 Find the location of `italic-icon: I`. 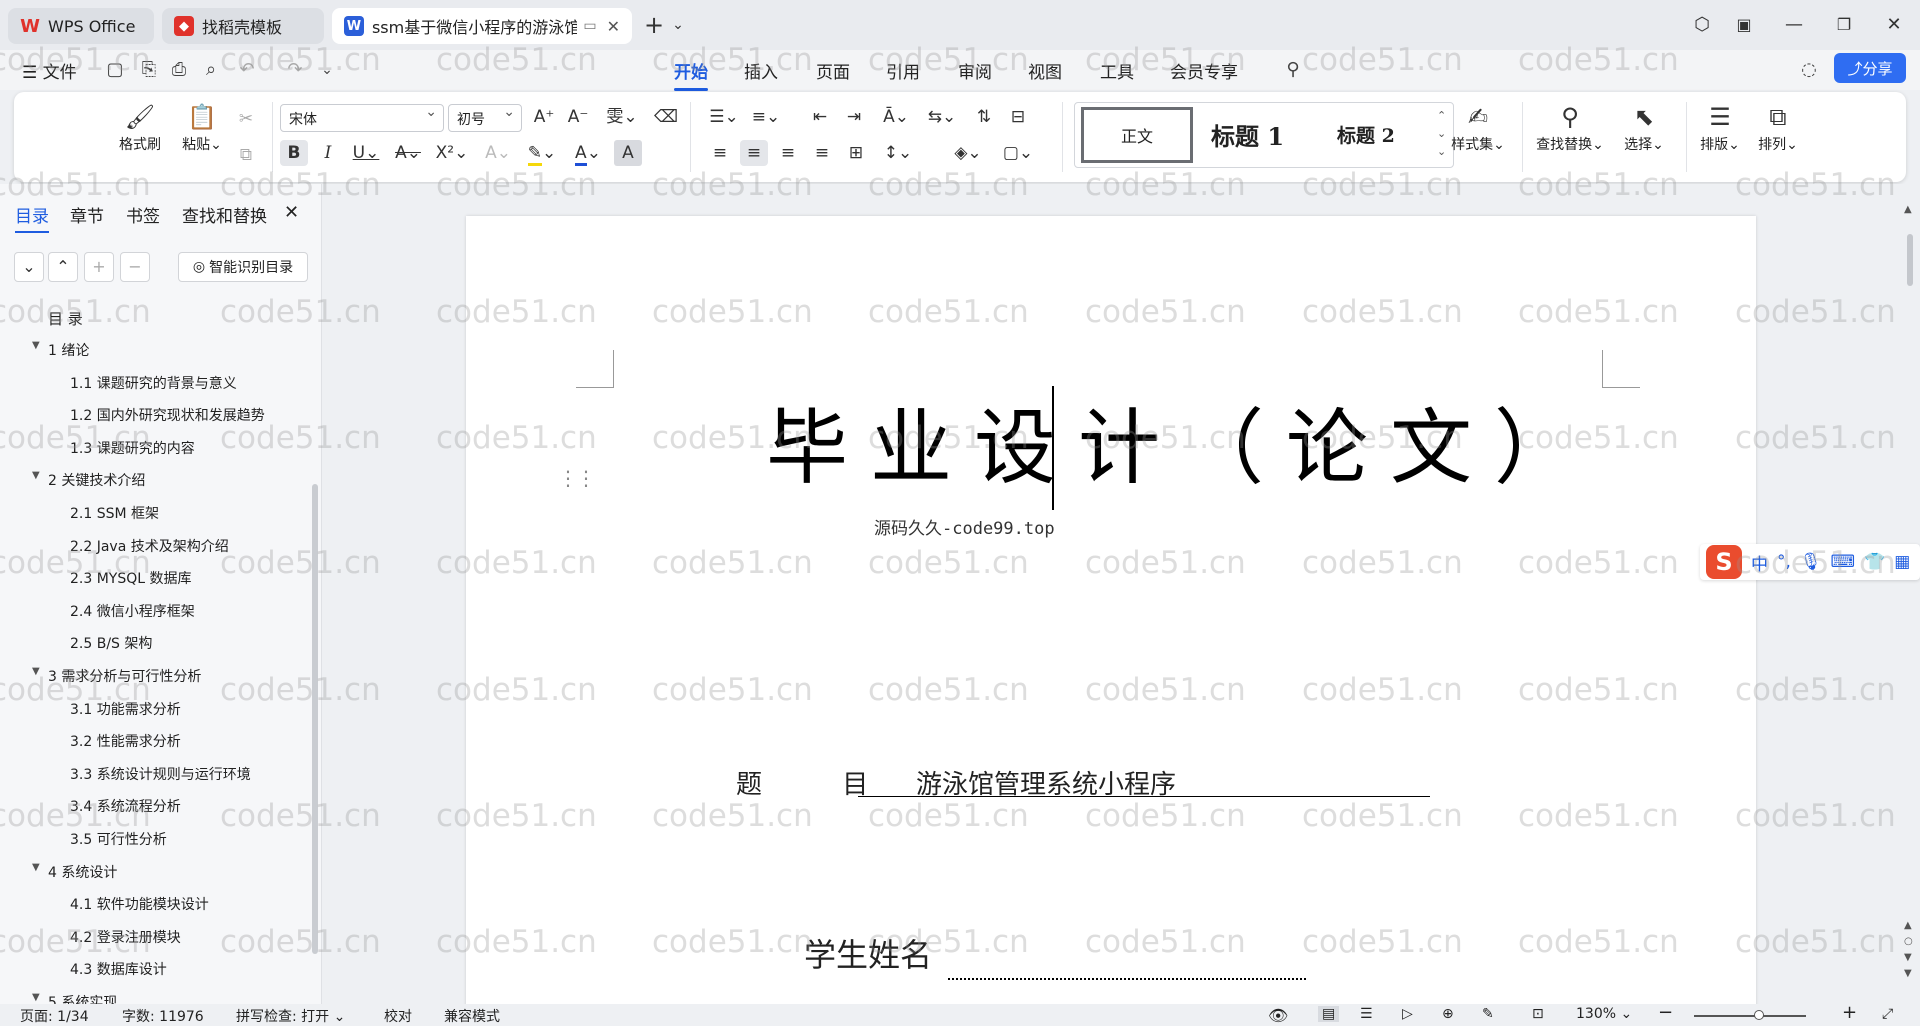

italic-icon: I is located at coordinates (328, 153).